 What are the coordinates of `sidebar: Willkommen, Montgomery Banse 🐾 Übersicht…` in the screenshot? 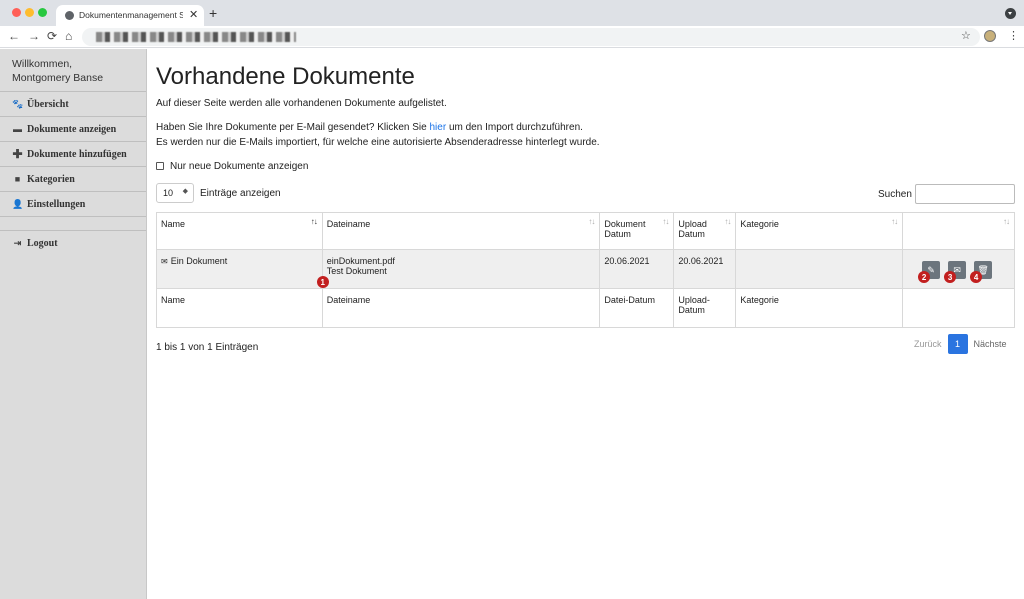 It's located at (73, 324).